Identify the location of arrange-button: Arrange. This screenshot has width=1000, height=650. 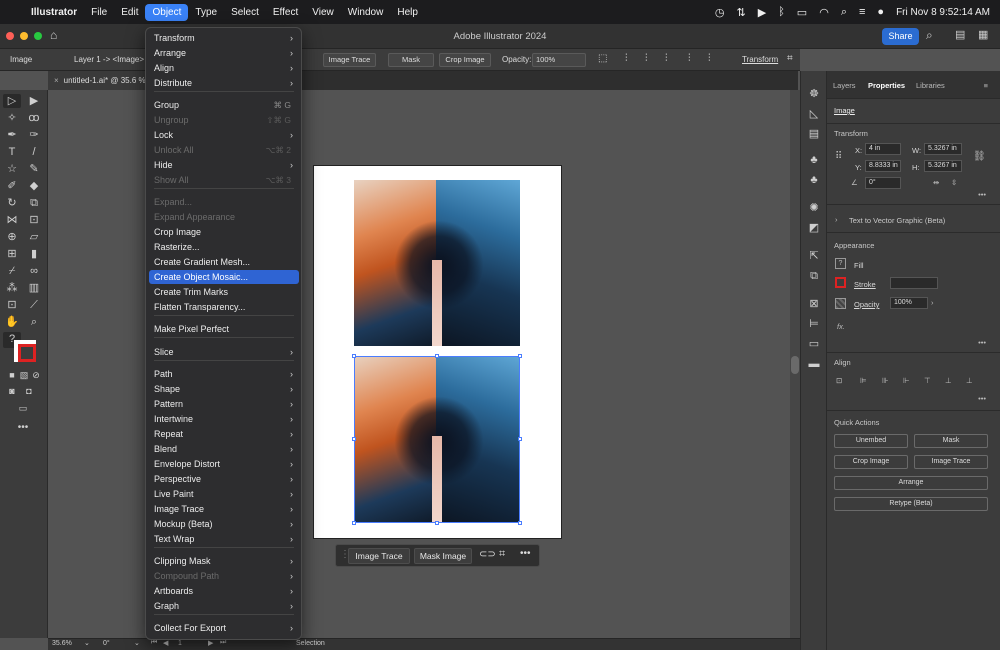
(911, 483).